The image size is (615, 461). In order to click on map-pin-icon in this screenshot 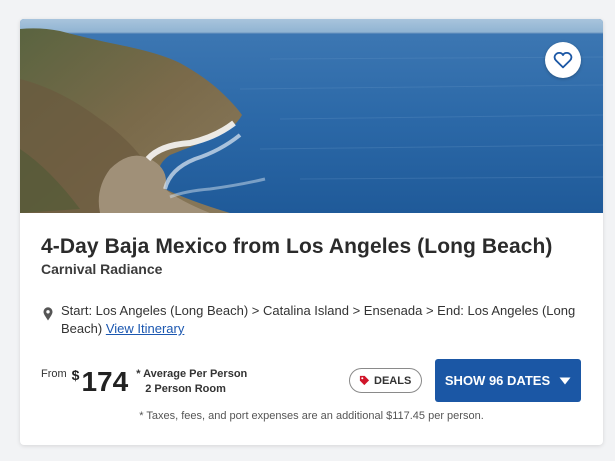, I will do `click(48, 314)`.